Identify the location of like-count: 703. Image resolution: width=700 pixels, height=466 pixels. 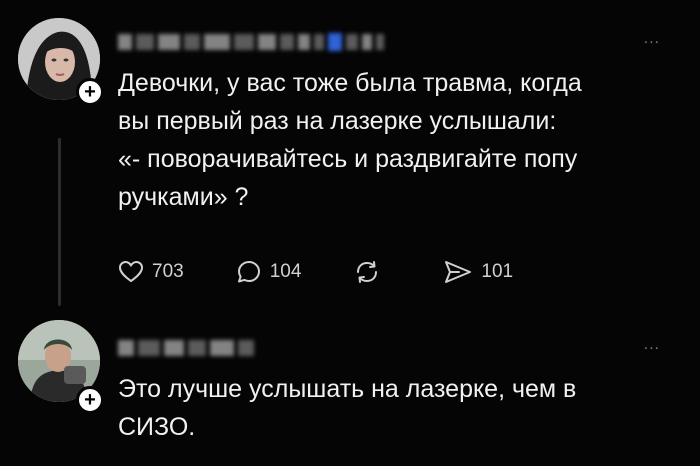
(168, 271).